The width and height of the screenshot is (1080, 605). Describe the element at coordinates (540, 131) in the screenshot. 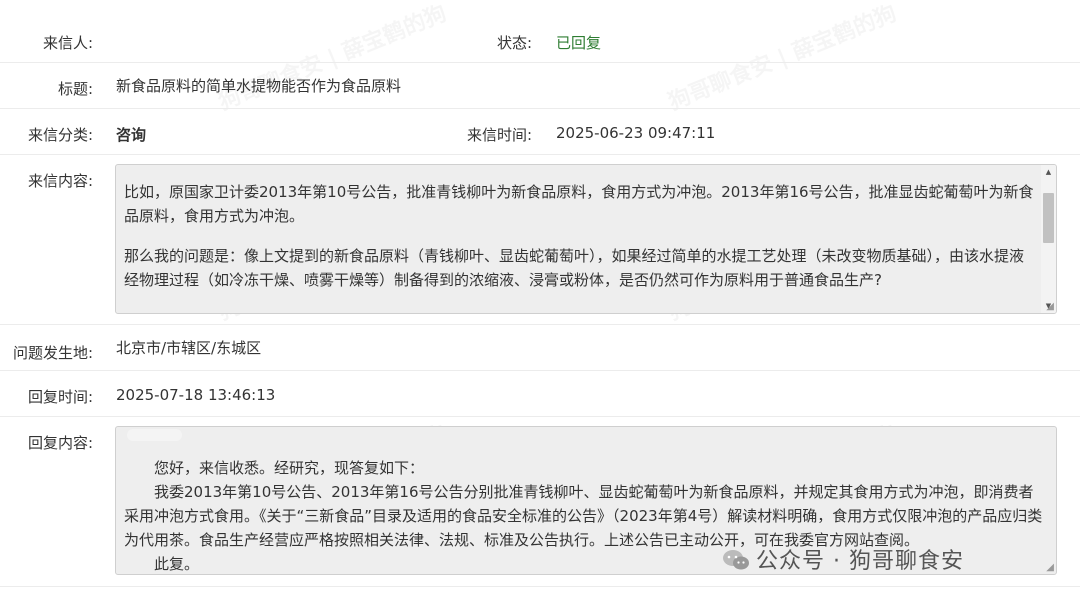

I see `category-row: 来信分类: 咨询 来信时间: 2025-06-23 09:47:11` at that location.